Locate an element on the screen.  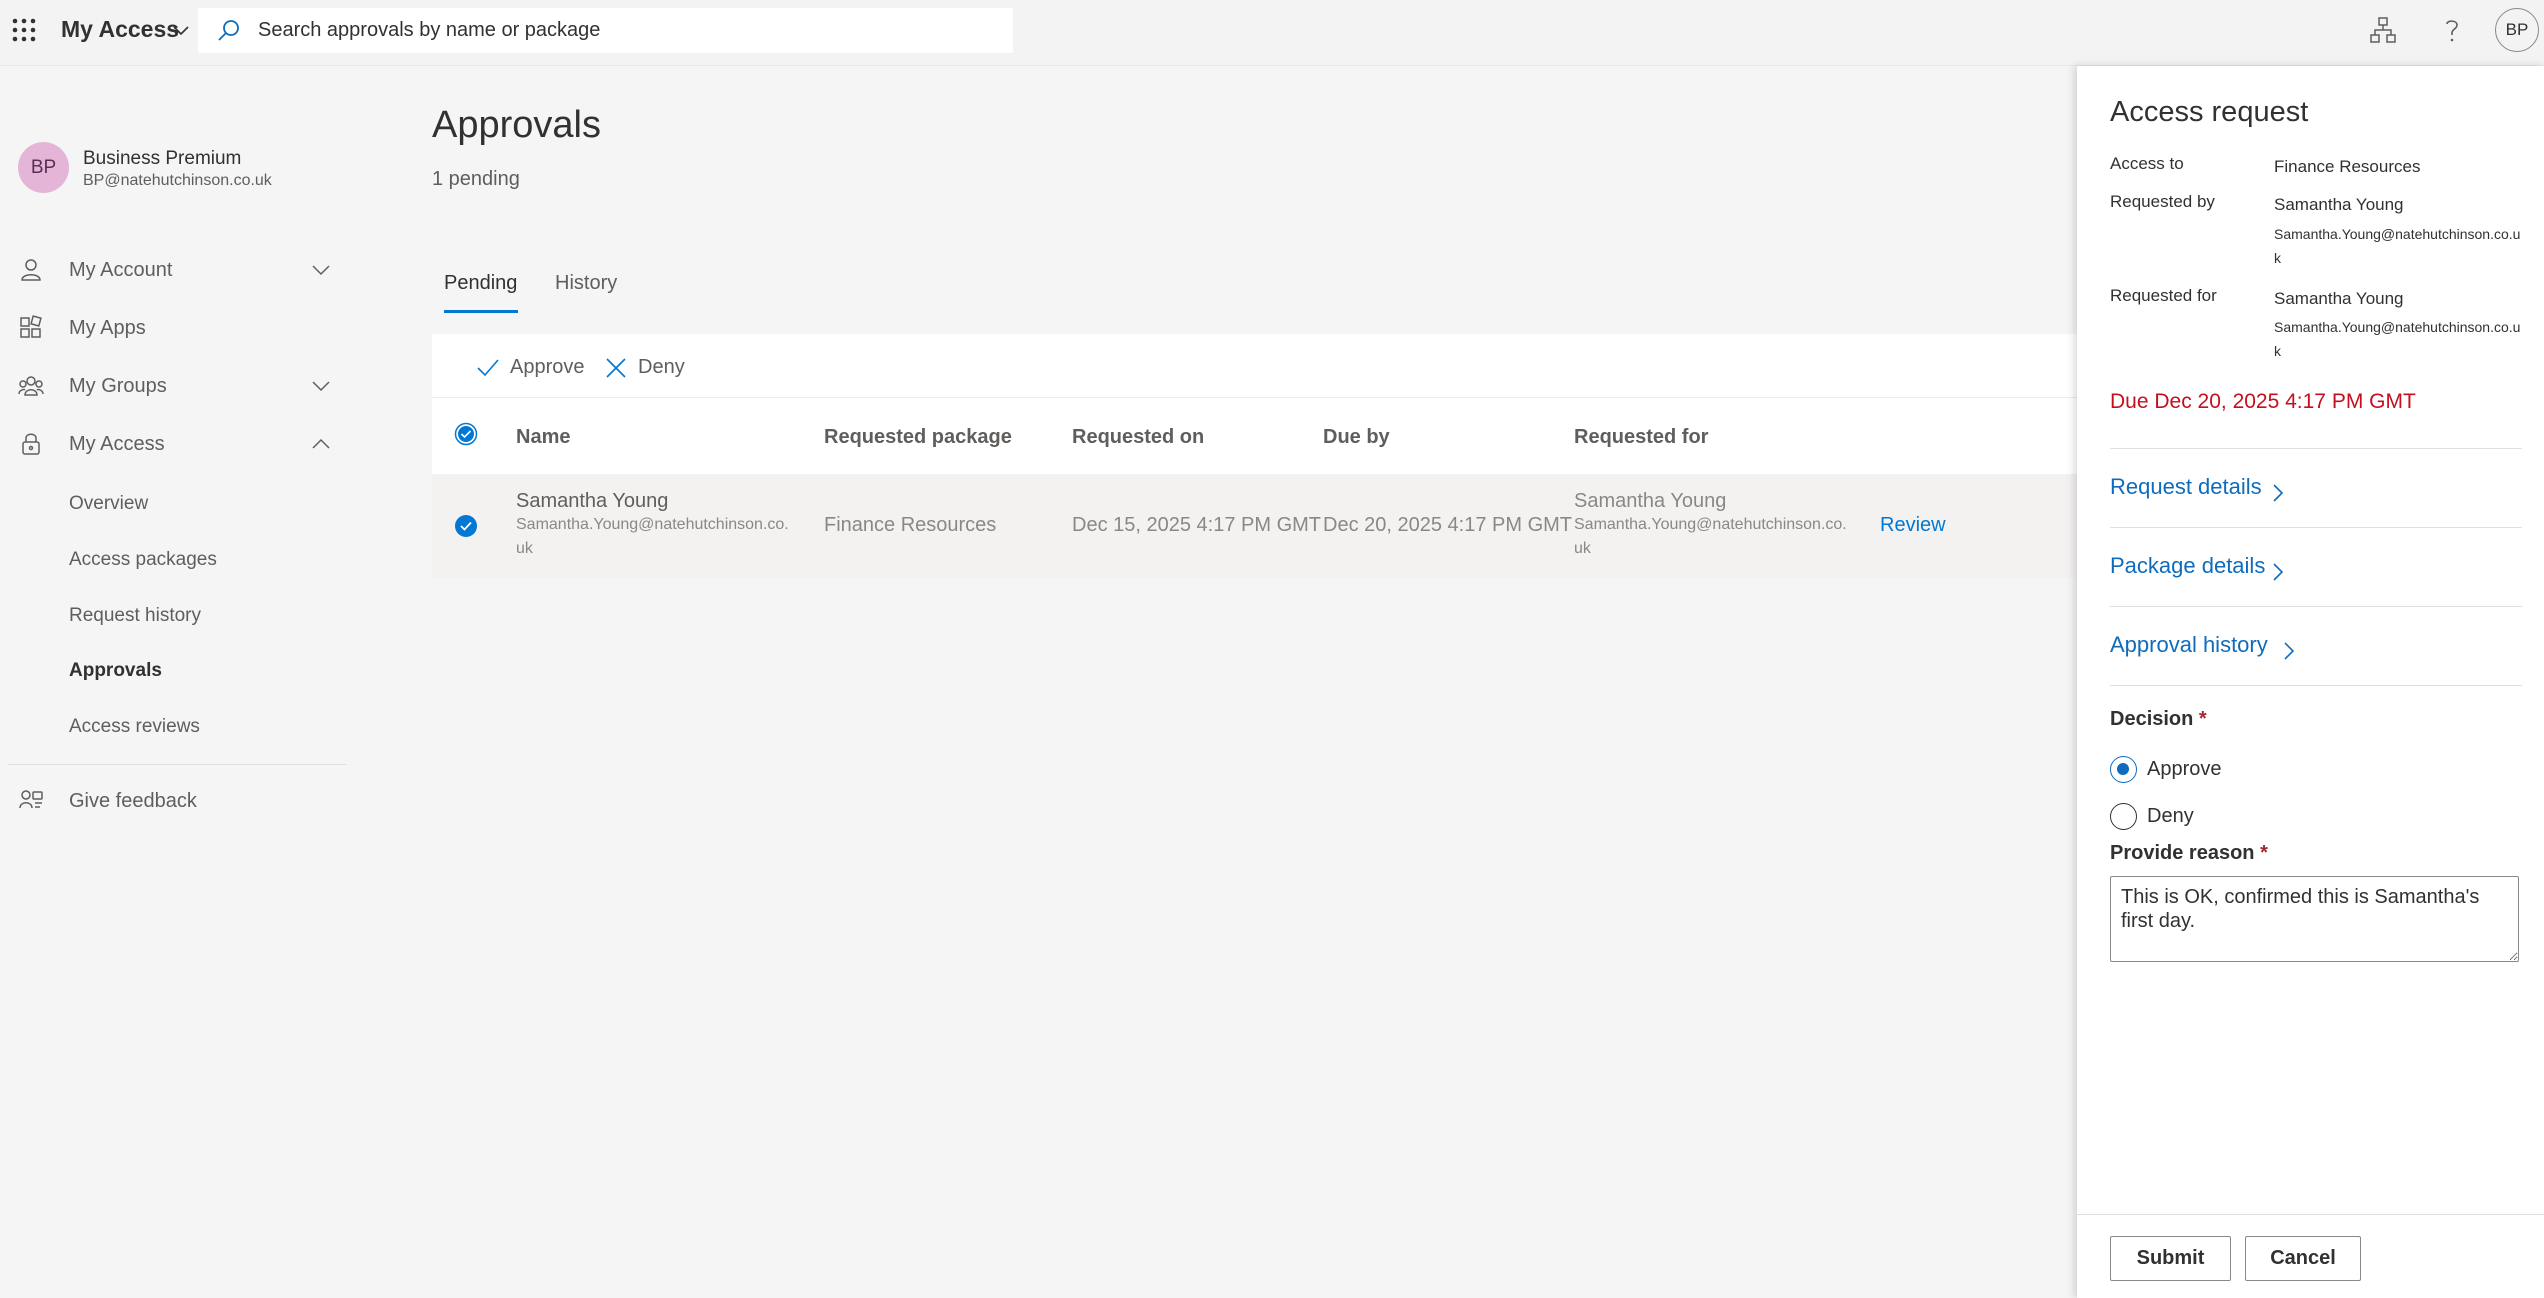
user-avatar-button: BP is located at coordinates (2517, 30).